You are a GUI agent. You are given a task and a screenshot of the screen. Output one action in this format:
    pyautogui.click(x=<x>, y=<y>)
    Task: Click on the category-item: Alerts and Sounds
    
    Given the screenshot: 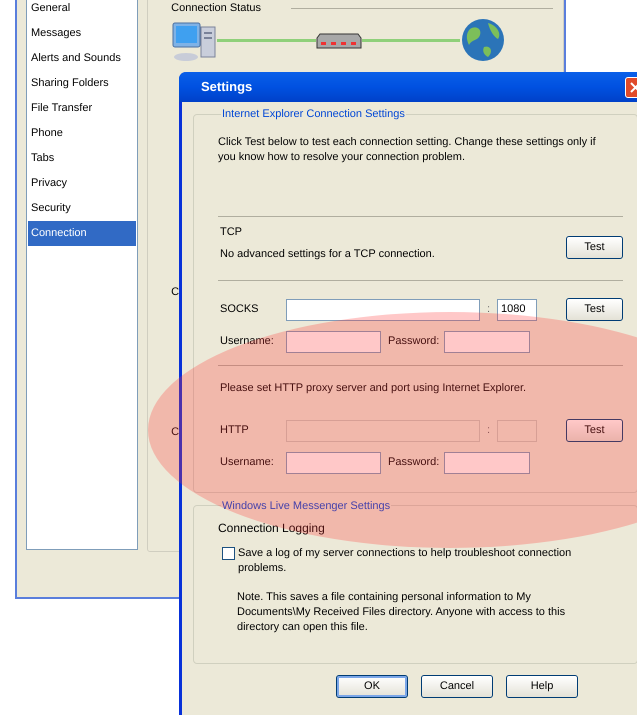 What is the action you would take?
    pyautogui.click(x=82, y=58)
    